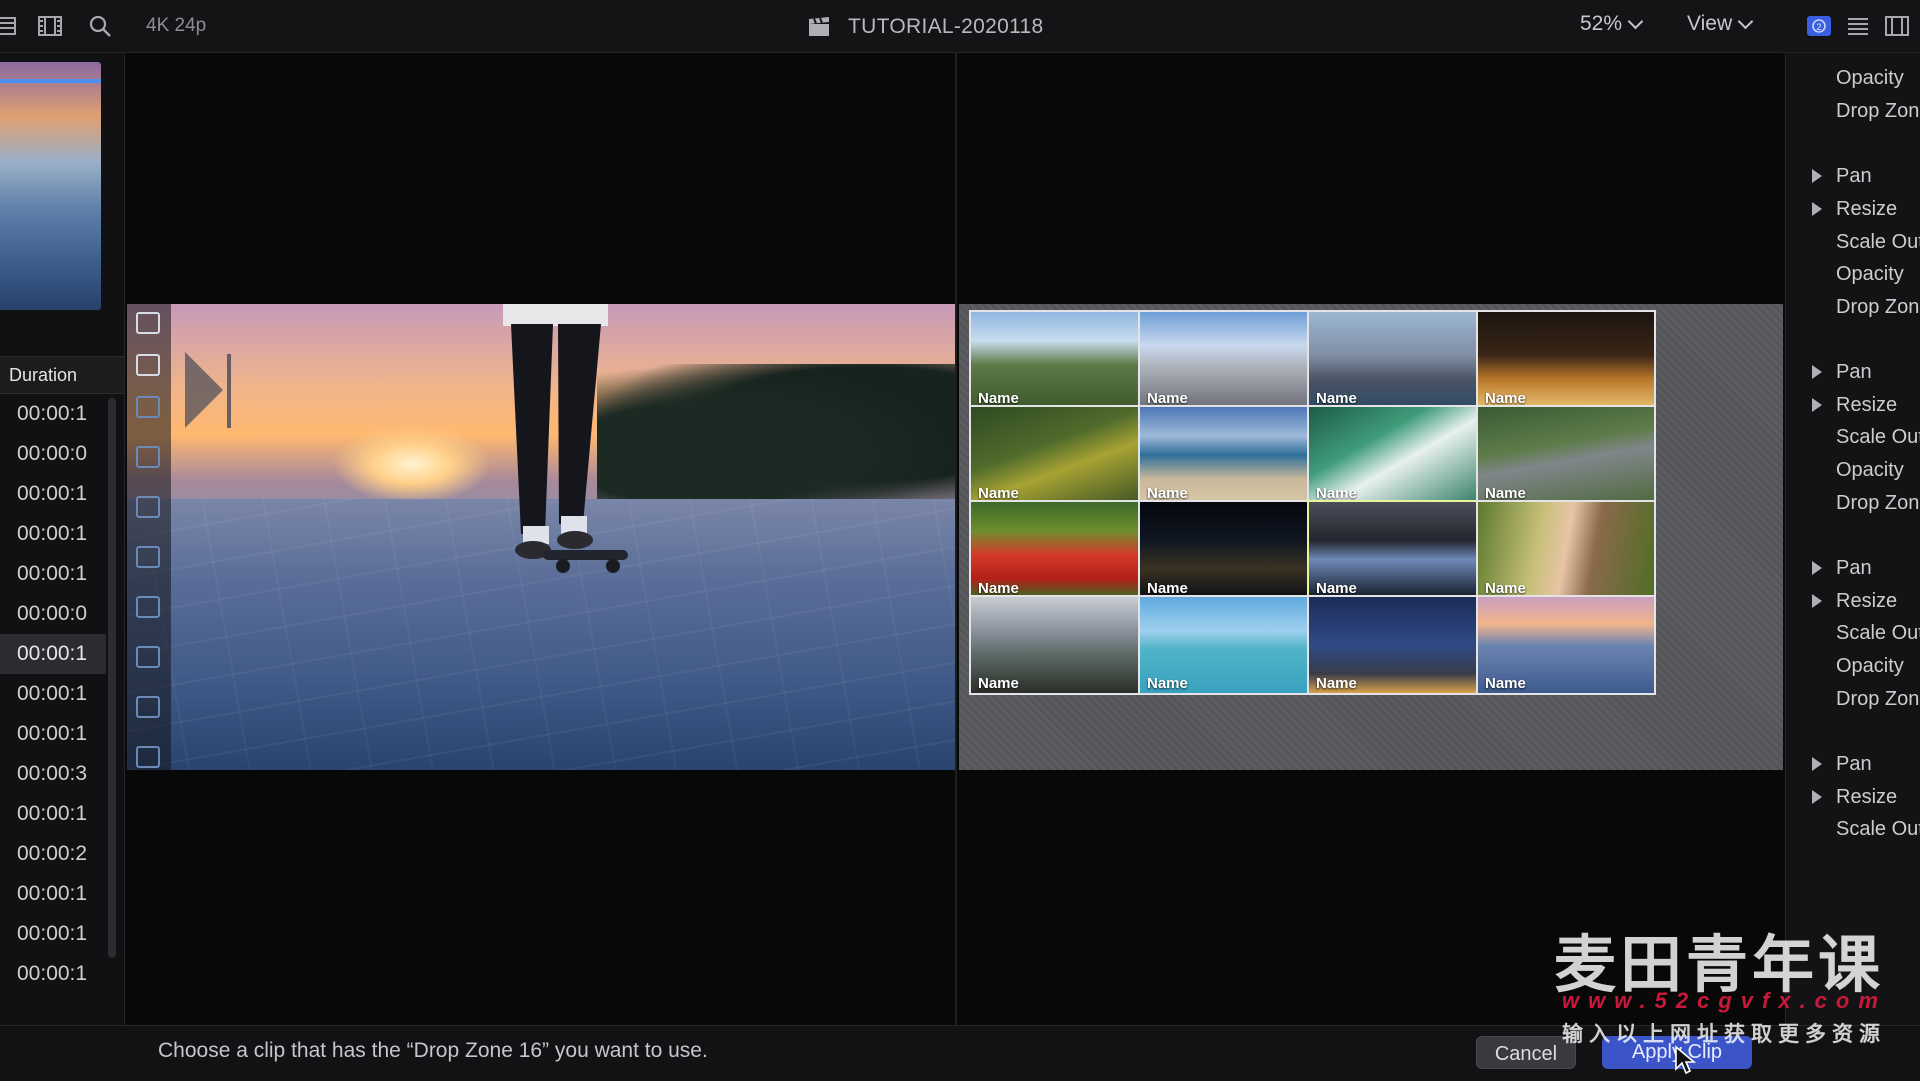  I want to click on film-icon, so click(1897, 26).